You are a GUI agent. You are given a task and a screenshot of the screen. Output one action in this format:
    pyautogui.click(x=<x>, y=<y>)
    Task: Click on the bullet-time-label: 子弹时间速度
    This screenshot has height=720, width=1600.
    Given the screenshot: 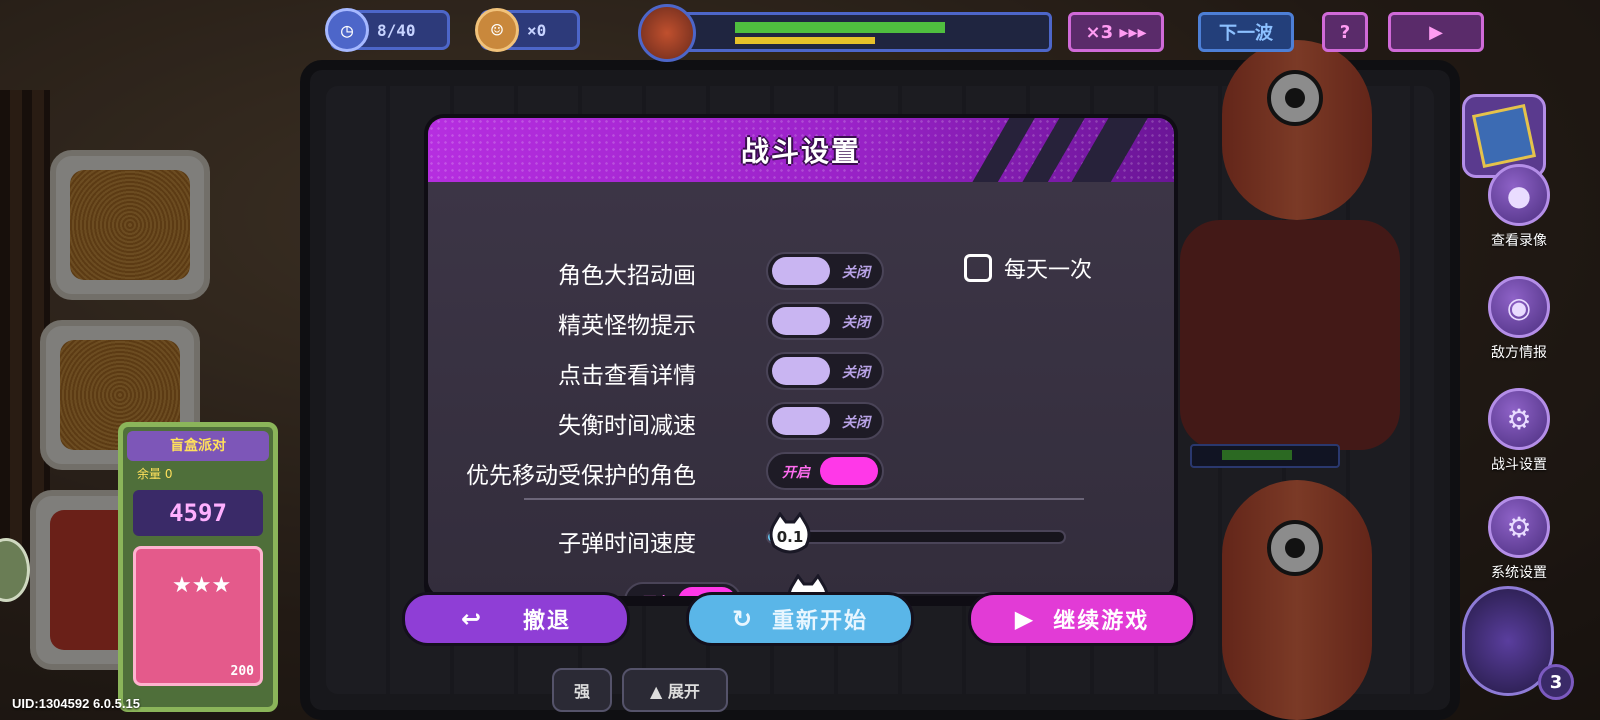 What is the action you would take?
    pyautogui.click(x=627, y=544)
    